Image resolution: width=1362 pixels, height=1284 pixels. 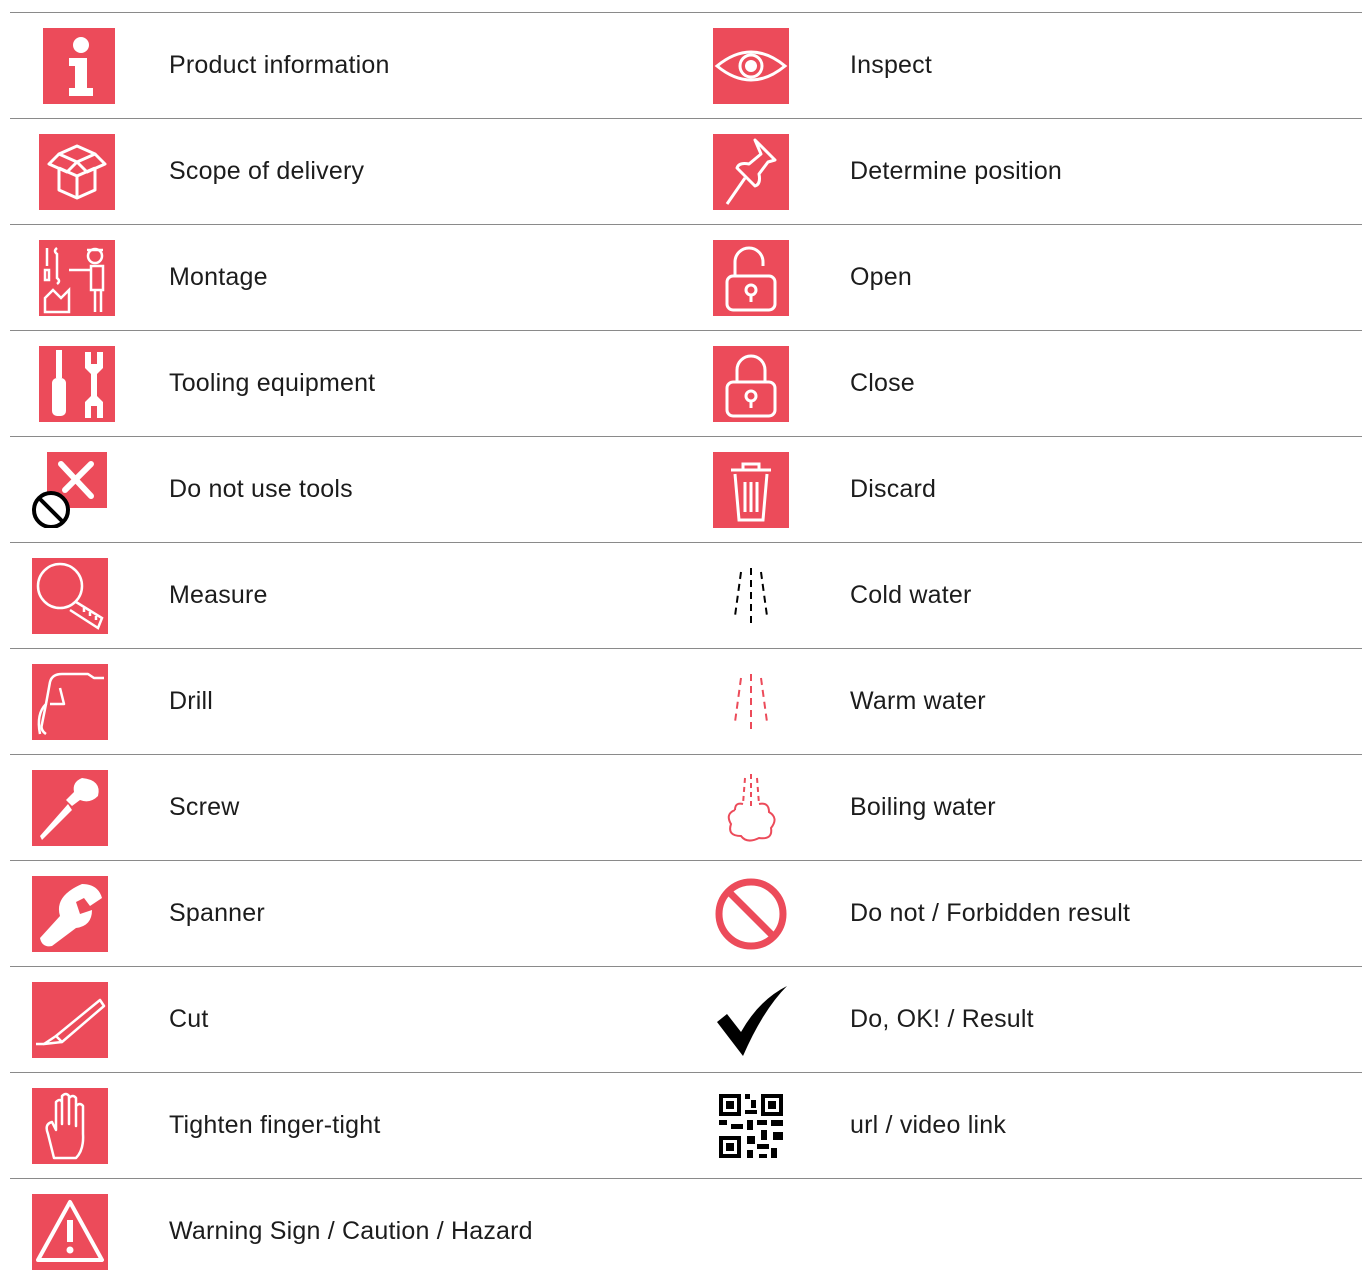 I want to click on legend-label: Warm water, so click(x=918, y=701).